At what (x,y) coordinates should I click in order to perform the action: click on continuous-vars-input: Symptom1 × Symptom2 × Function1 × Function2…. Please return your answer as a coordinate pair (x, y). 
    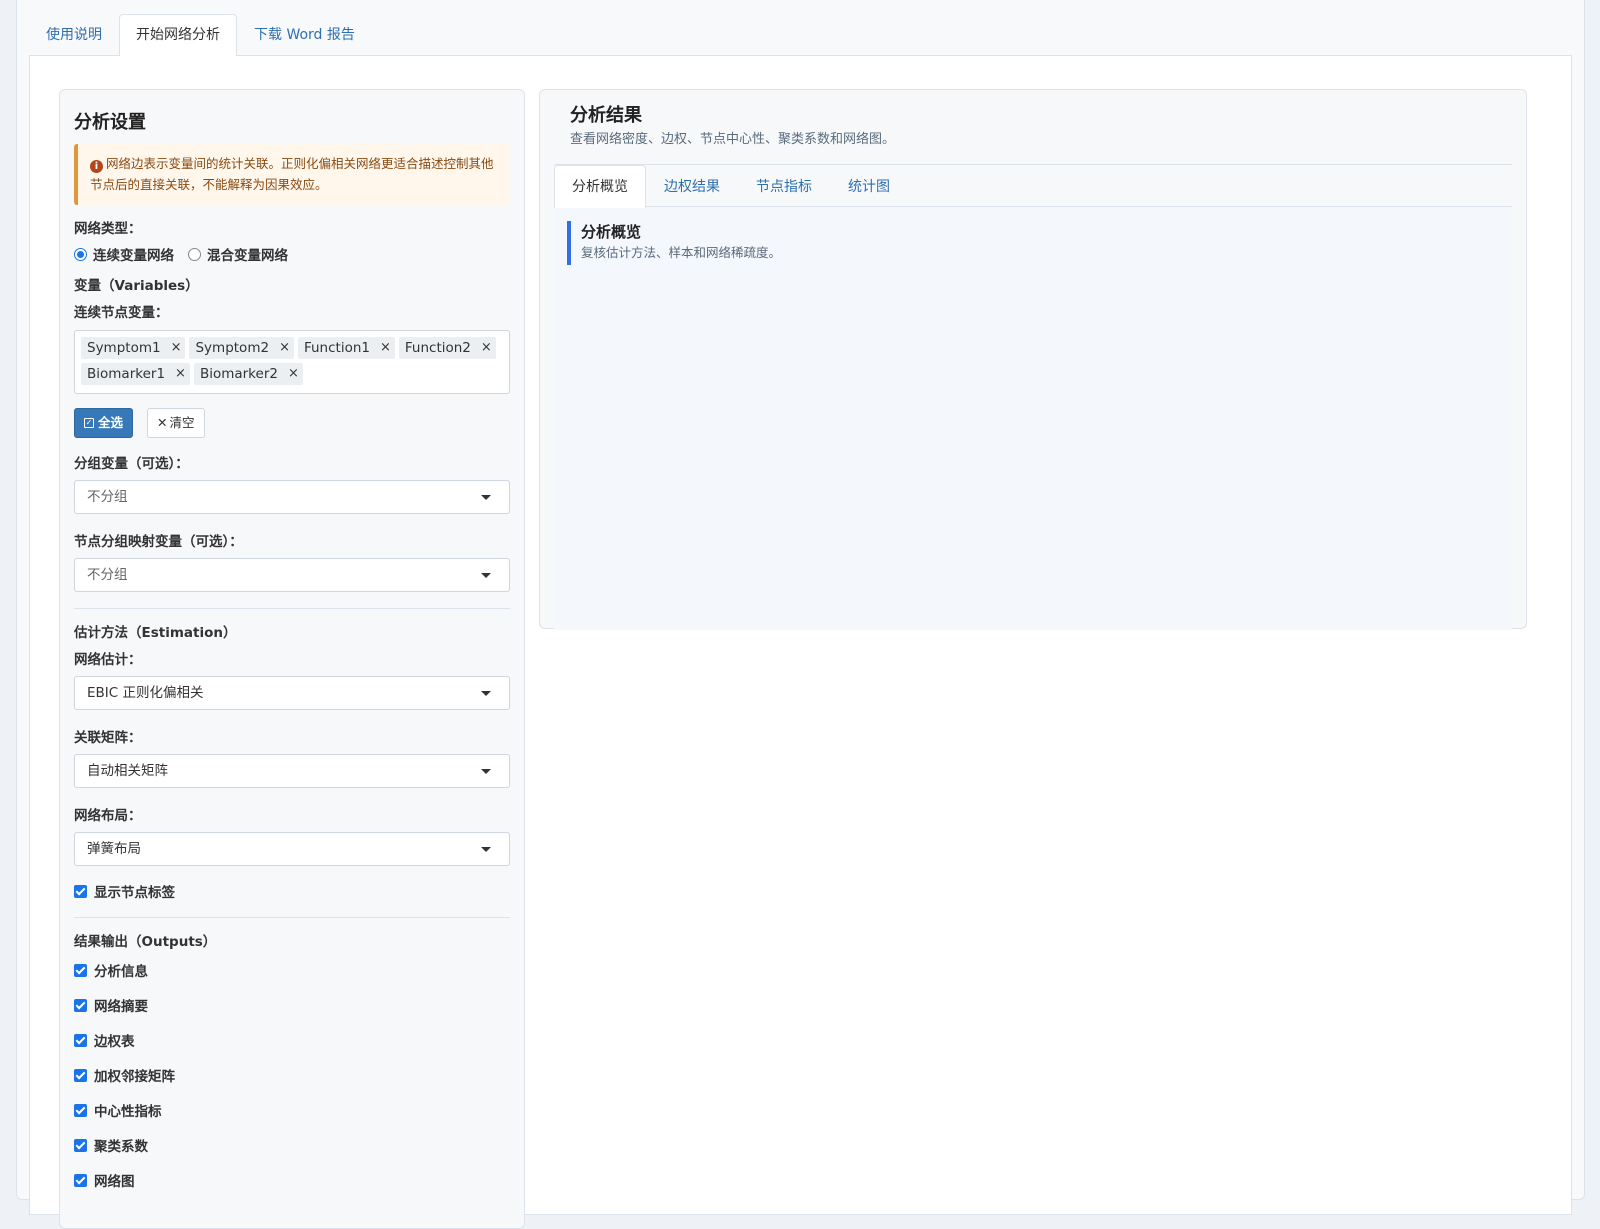
    Looking at the image, I should click on (292, 362).